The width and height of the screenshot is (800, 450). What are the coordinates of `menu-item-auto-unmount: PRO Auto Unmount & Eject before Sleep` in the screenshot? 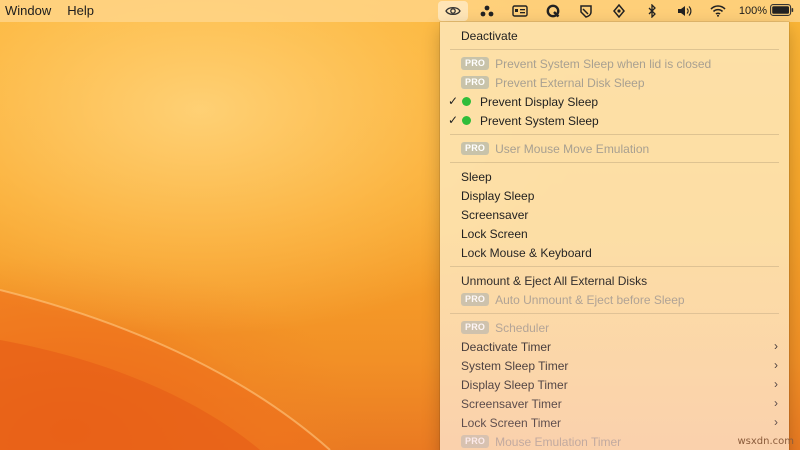 It's located at (614, 299).